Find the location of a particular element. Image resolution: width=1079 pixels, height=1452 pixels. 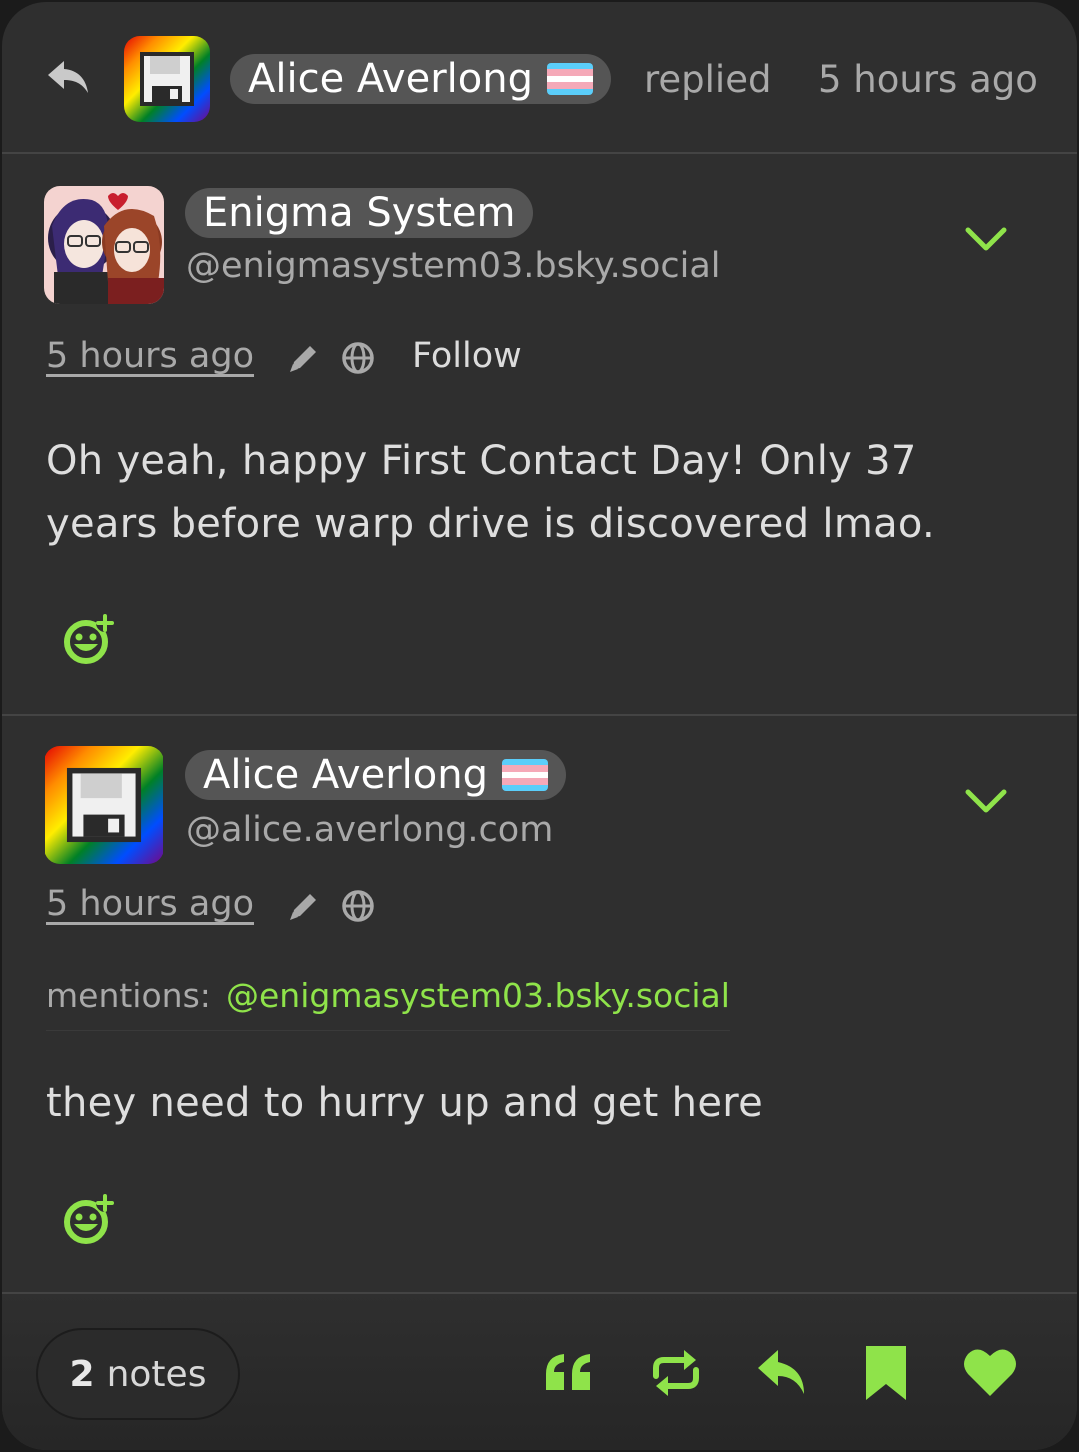

header-timestamp: 5 hours ago is located at coordinates (928, 79).